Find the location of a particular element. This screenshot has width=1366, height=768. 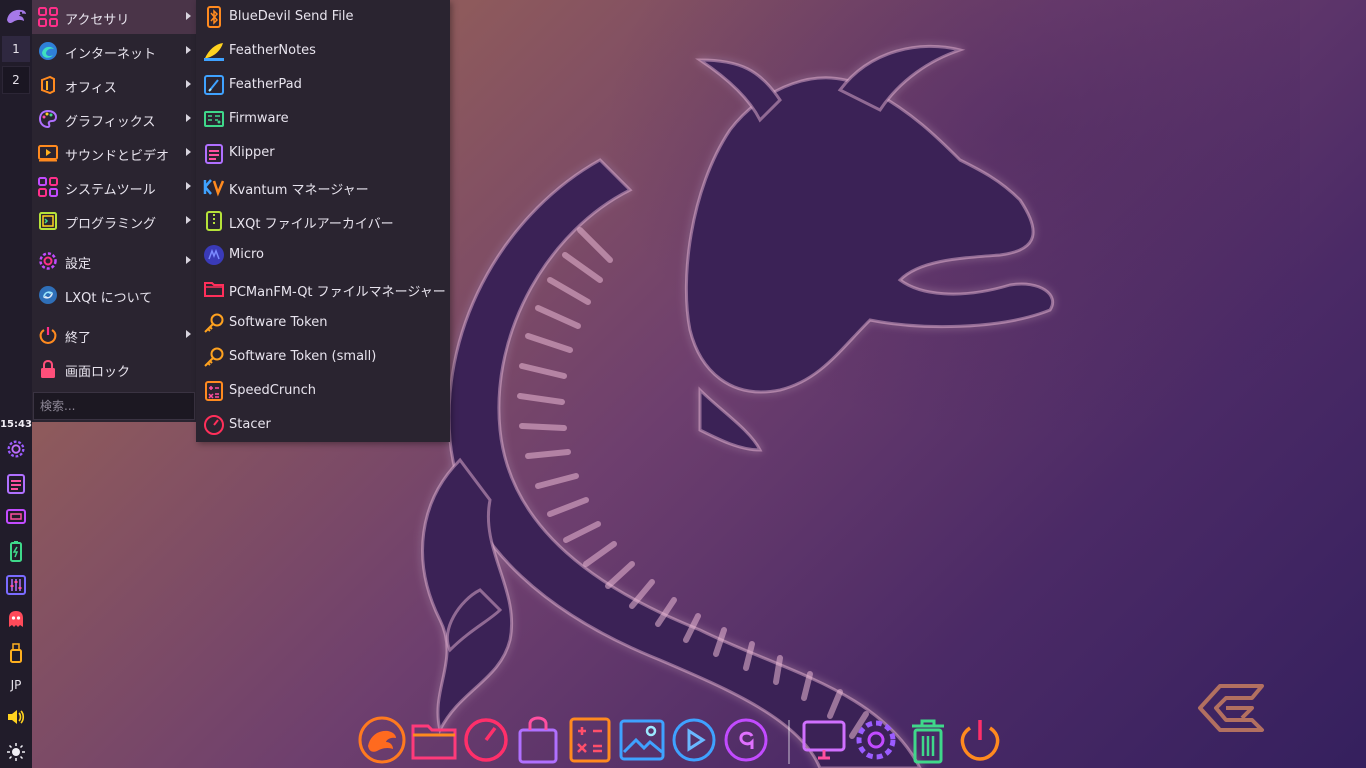

submenu-item-label: Micro is located at coordinates (246, 254).